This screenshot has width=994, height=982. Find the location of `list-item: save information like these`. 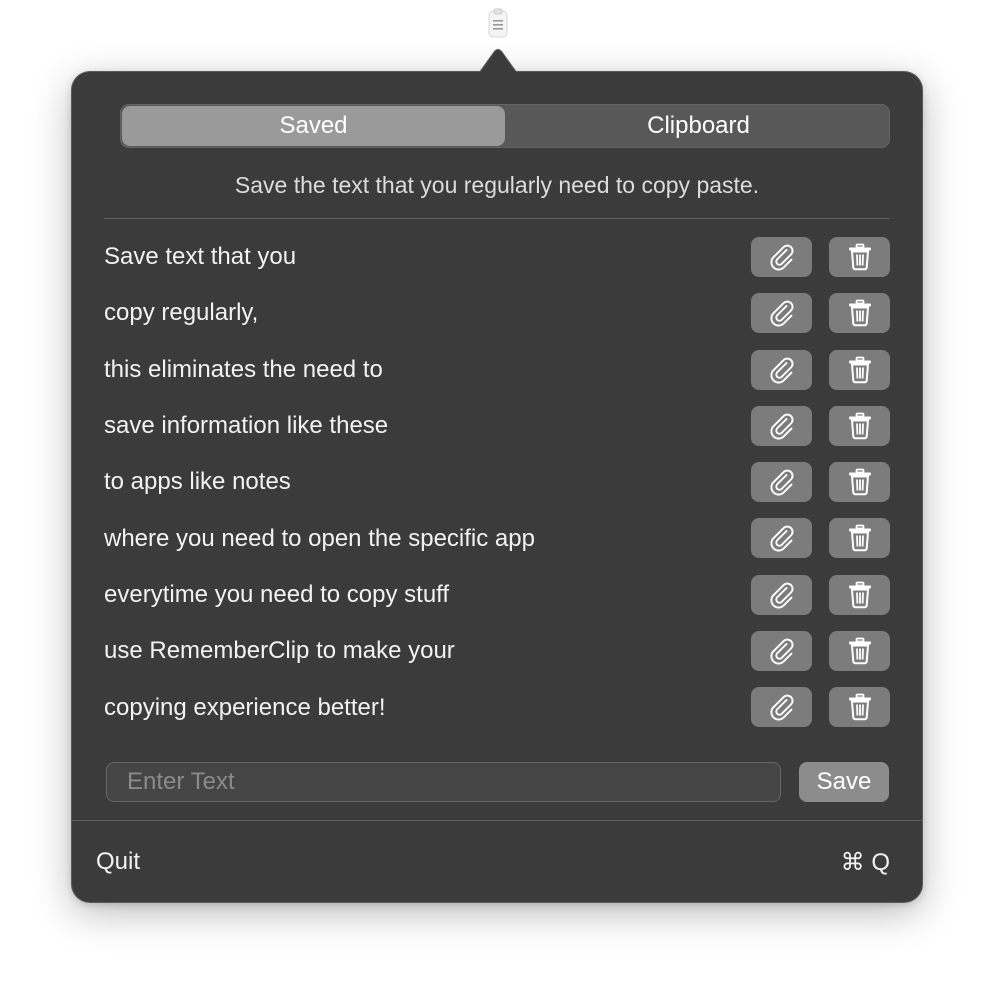

list-item: save information like these is located at coordinates (497, 426).